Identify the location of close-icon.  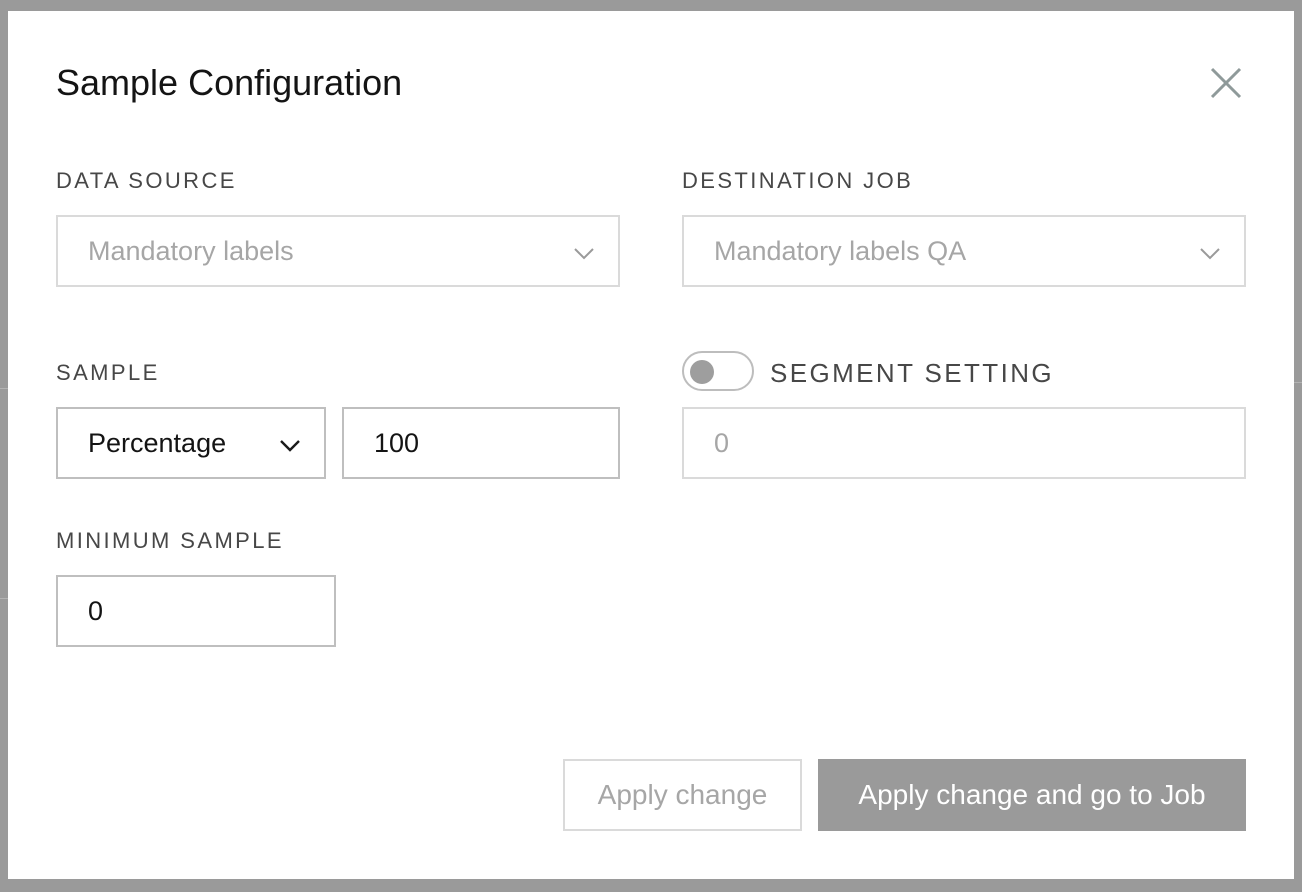
(1226, 83).